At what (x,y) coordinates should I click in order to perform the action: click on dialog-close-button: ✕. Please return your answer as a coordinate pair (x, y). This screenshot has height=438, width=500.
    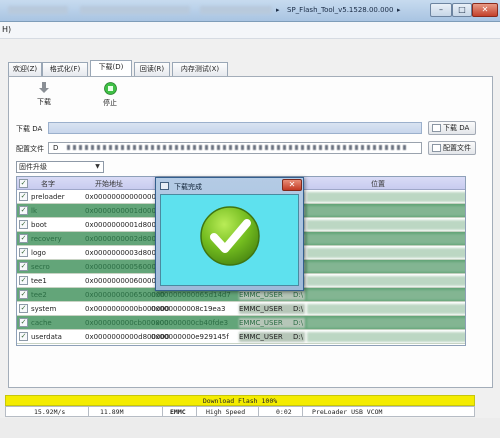
    Looking at the image, I should click on (292, 185).